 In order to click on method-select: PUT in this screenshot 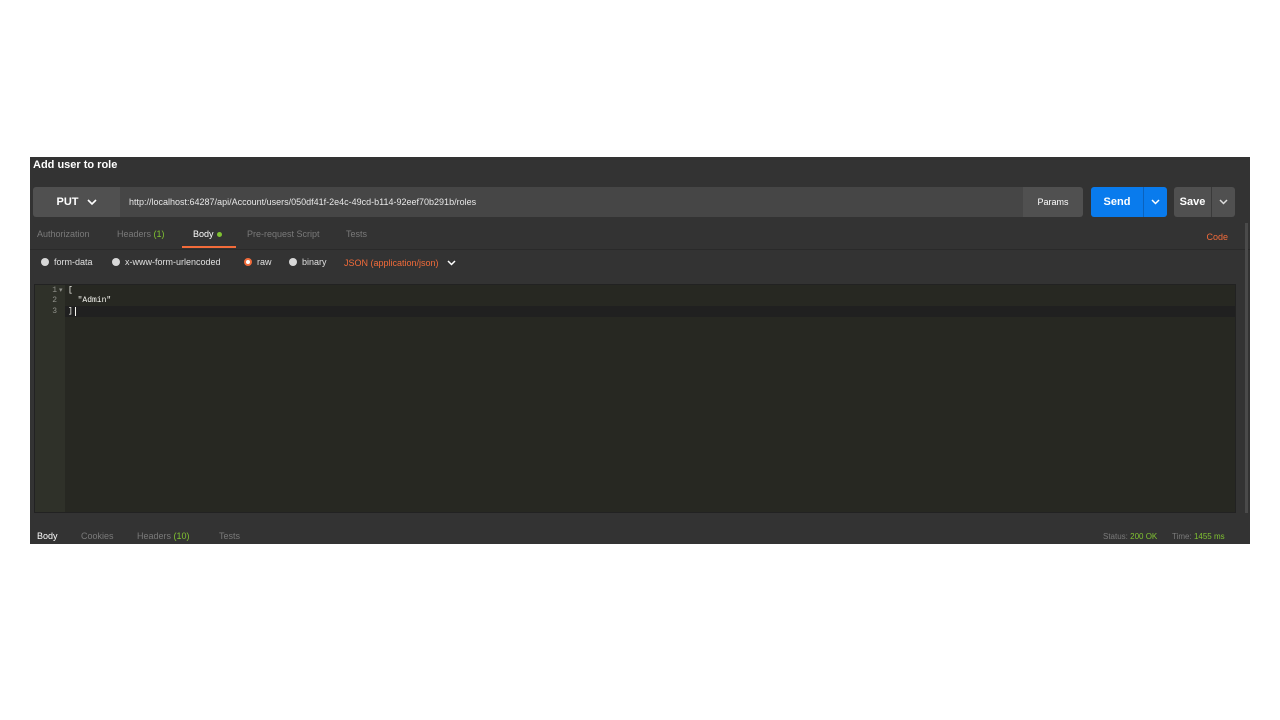, I will do `click(76, 202)`.